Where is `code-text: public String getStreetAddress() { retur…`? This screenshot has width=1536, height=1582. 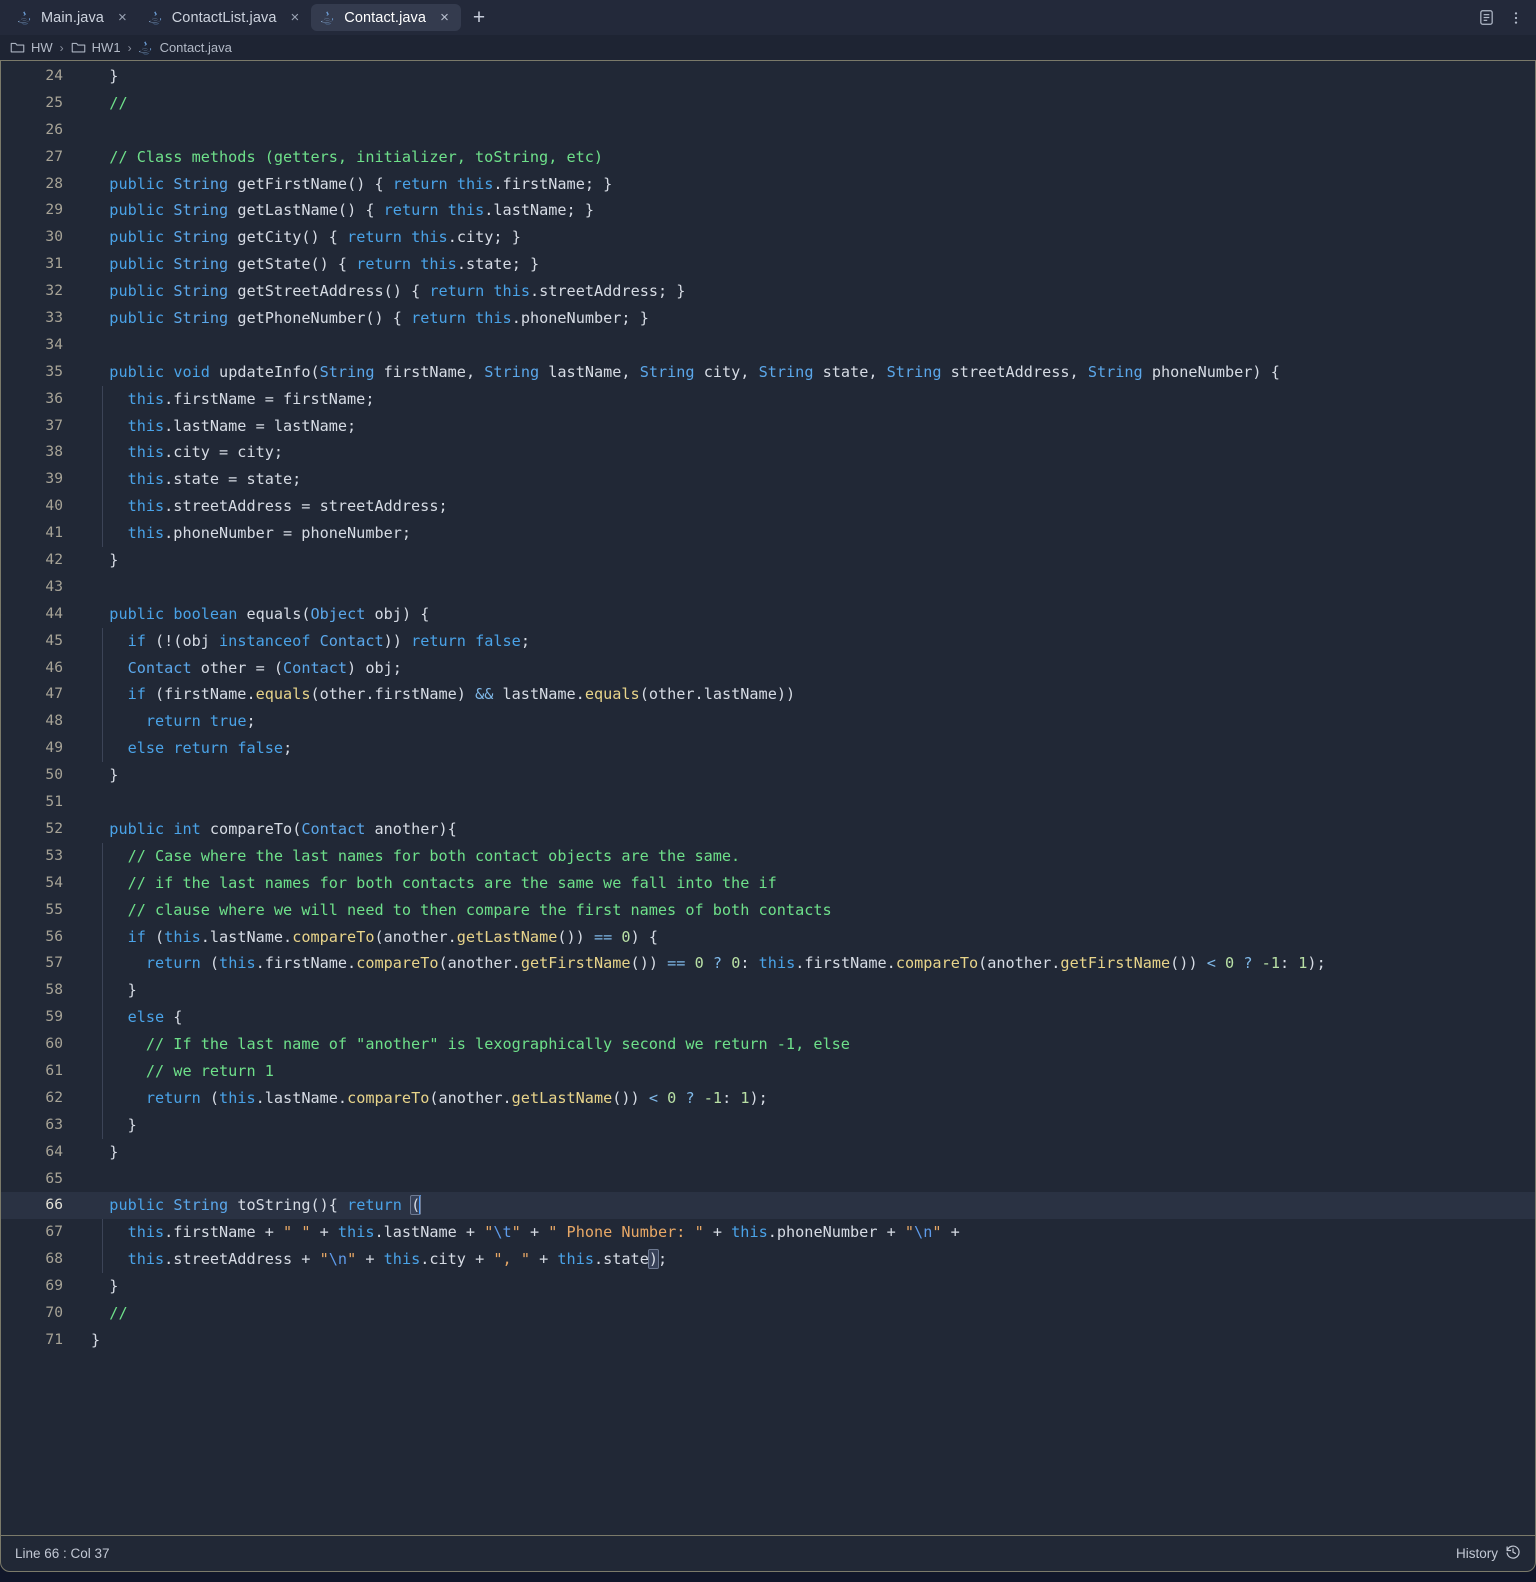 code-text: public String getStreetAddress() { retur… is located at coordinates (801, 291).